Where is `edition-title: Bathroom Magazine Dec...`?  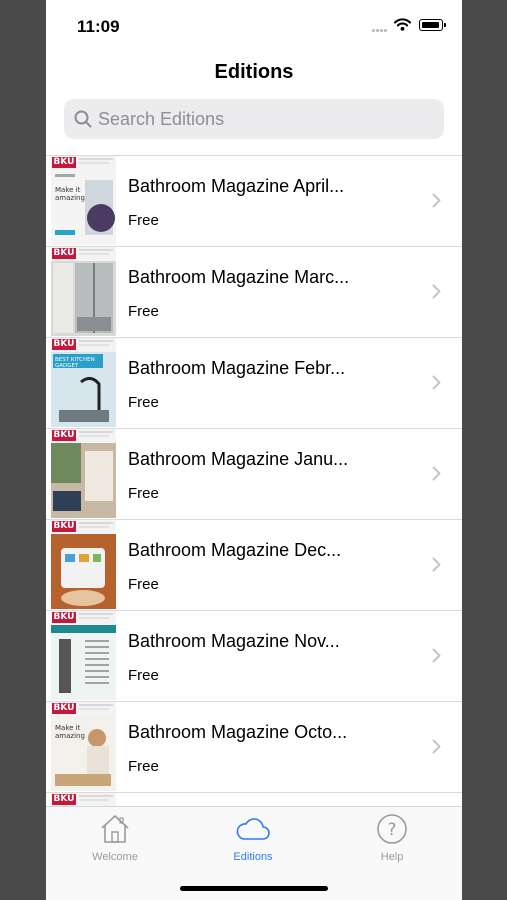
edition-title: Bathroom Magazine Dec... is located at coordinates (235, 550).